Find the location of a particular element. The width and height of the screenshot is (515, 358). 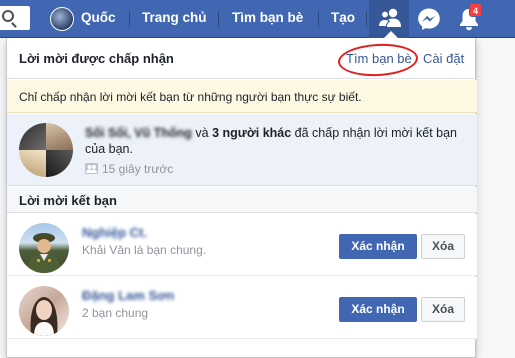

nav-find-friends: Tìm bạn bè is located at coordinates (267, 19).